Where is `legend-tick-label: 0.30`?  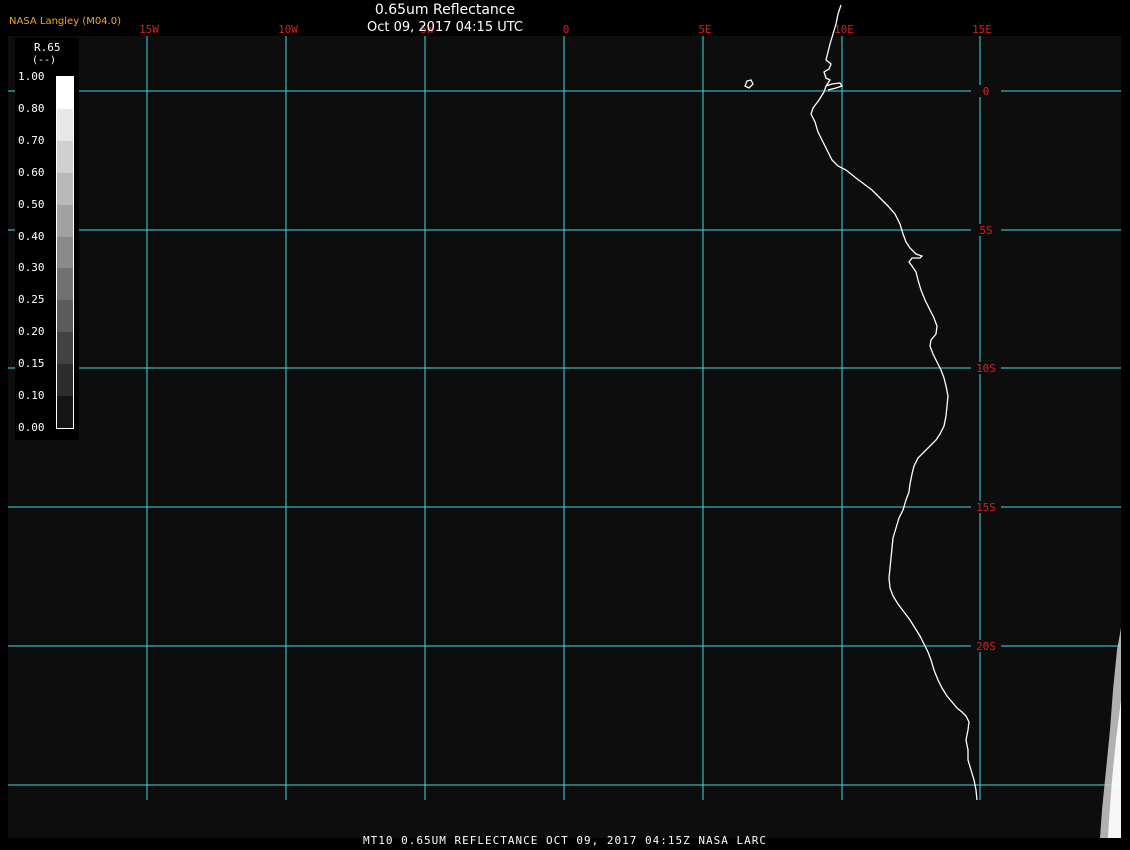 legend-tick-label: 0.30 is located at coordinates (31, 268).